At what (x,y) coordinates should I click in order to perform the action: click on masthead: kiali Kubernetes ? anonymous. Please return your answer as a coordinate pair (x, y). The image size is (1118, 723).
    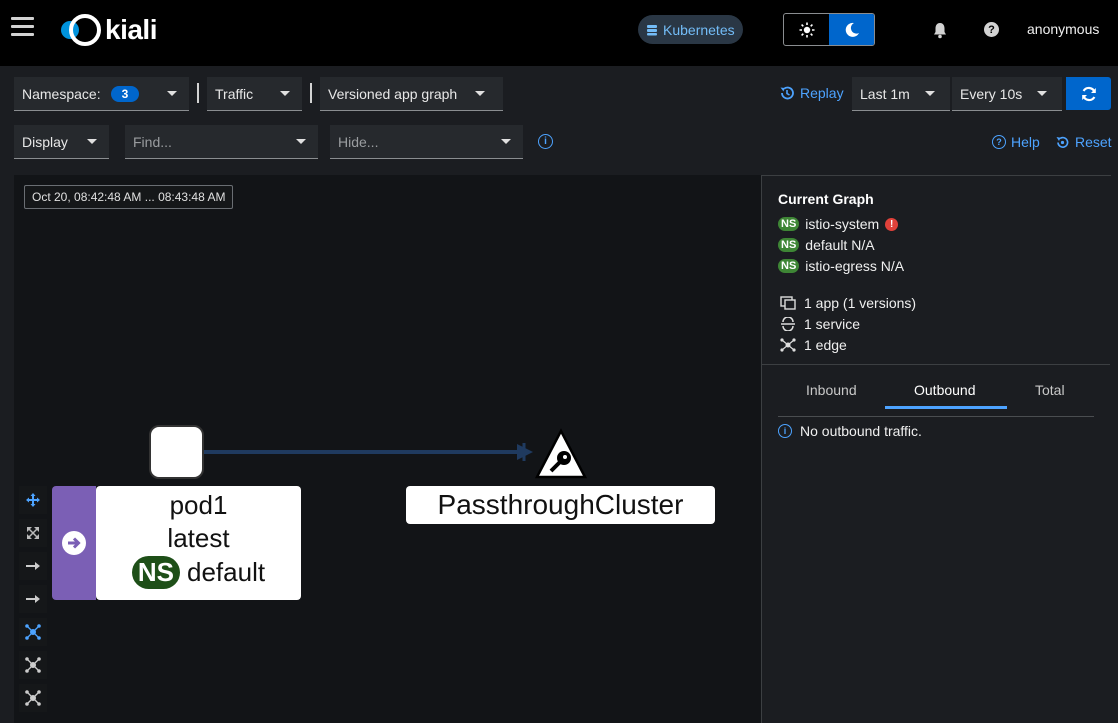
    Looking at the image, I should click on (559, 33).